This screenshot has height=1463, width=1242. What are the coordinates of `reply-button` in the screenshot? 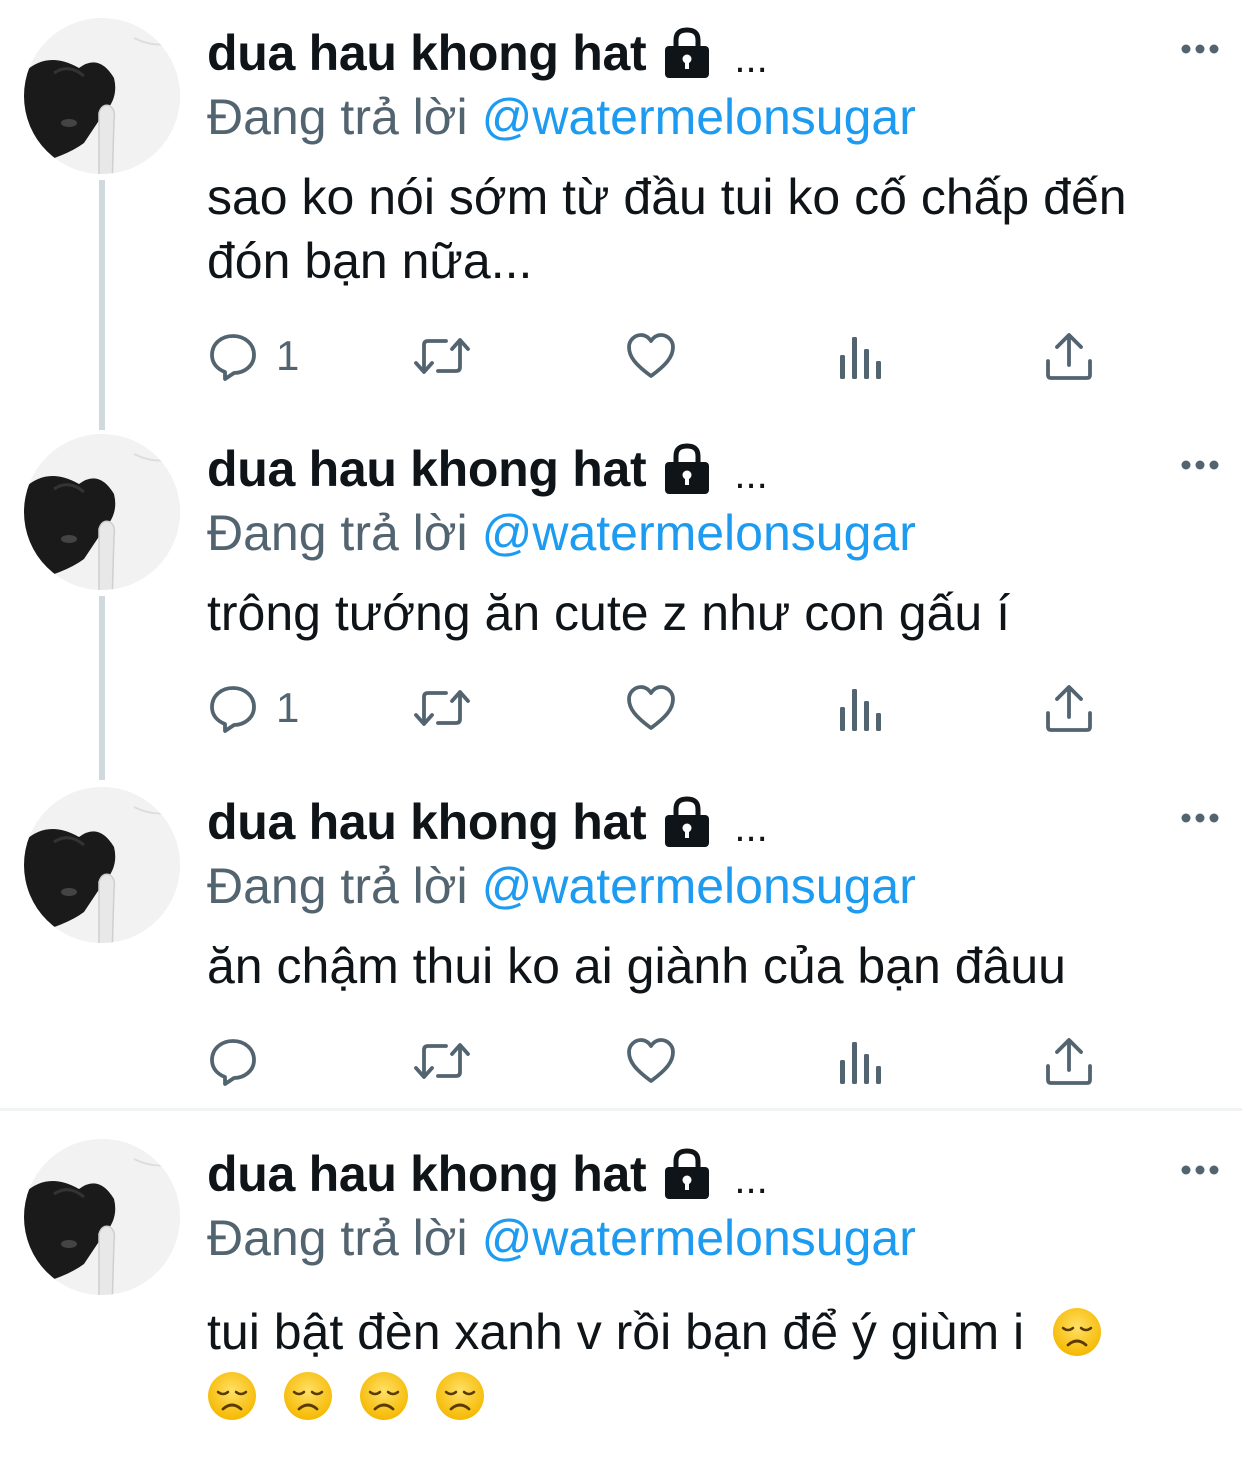 It's located at (242, 1061).